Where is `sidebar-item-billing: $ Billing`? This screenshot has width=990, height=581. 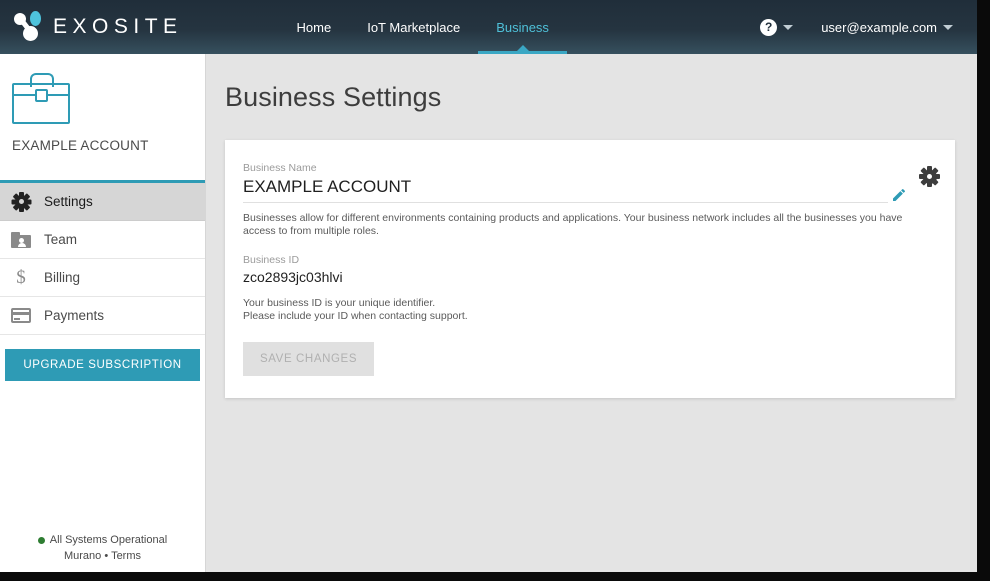
sidebar-item-billing: $ Billing is located at coordinates (102, 278).